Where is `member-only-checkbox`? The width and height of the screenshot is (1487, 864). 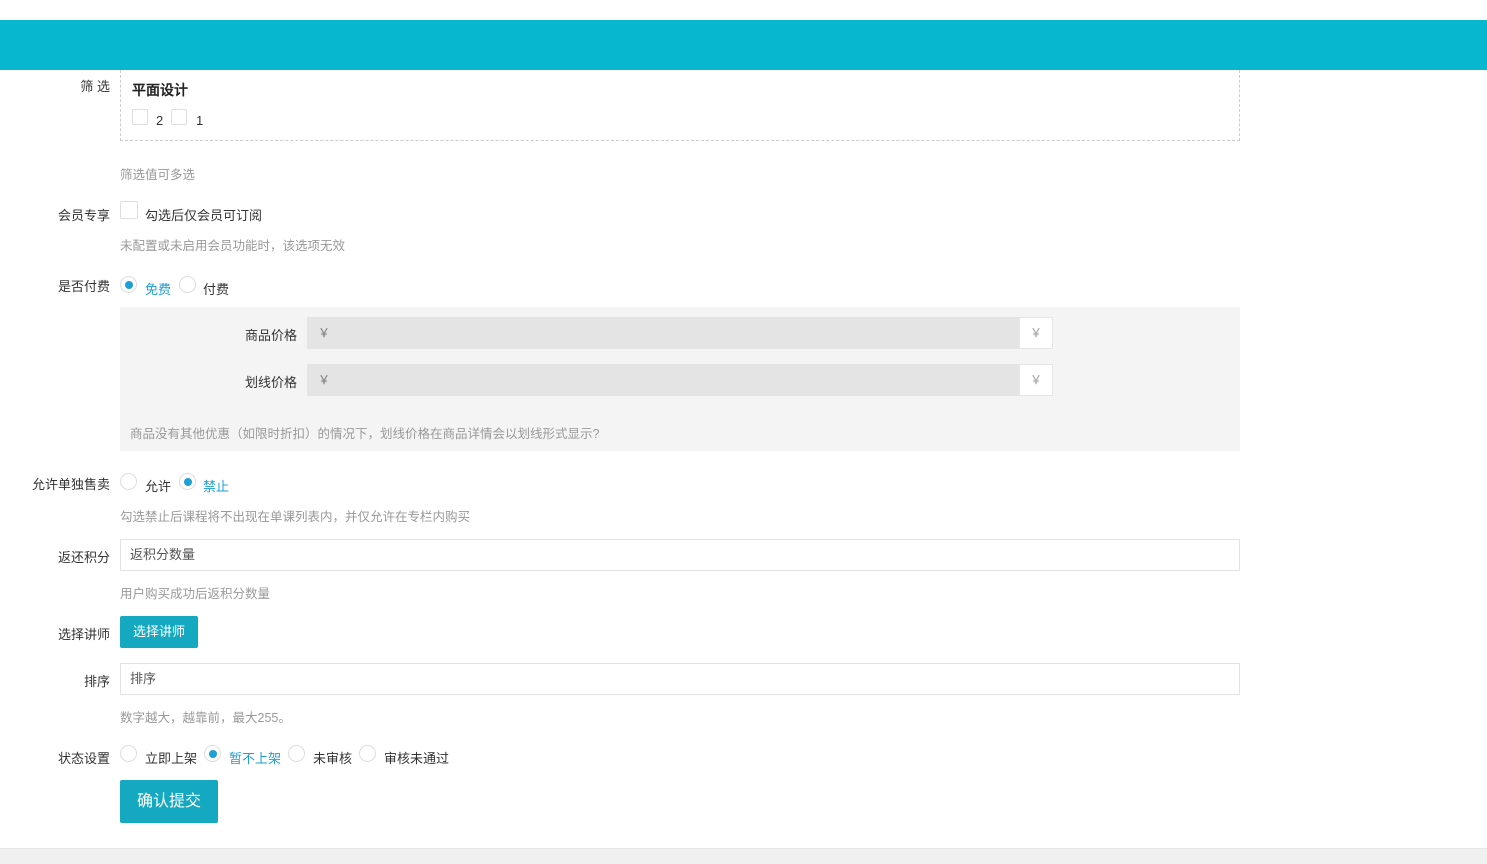 member-only-checkbox is located at coordinates (129, 210).